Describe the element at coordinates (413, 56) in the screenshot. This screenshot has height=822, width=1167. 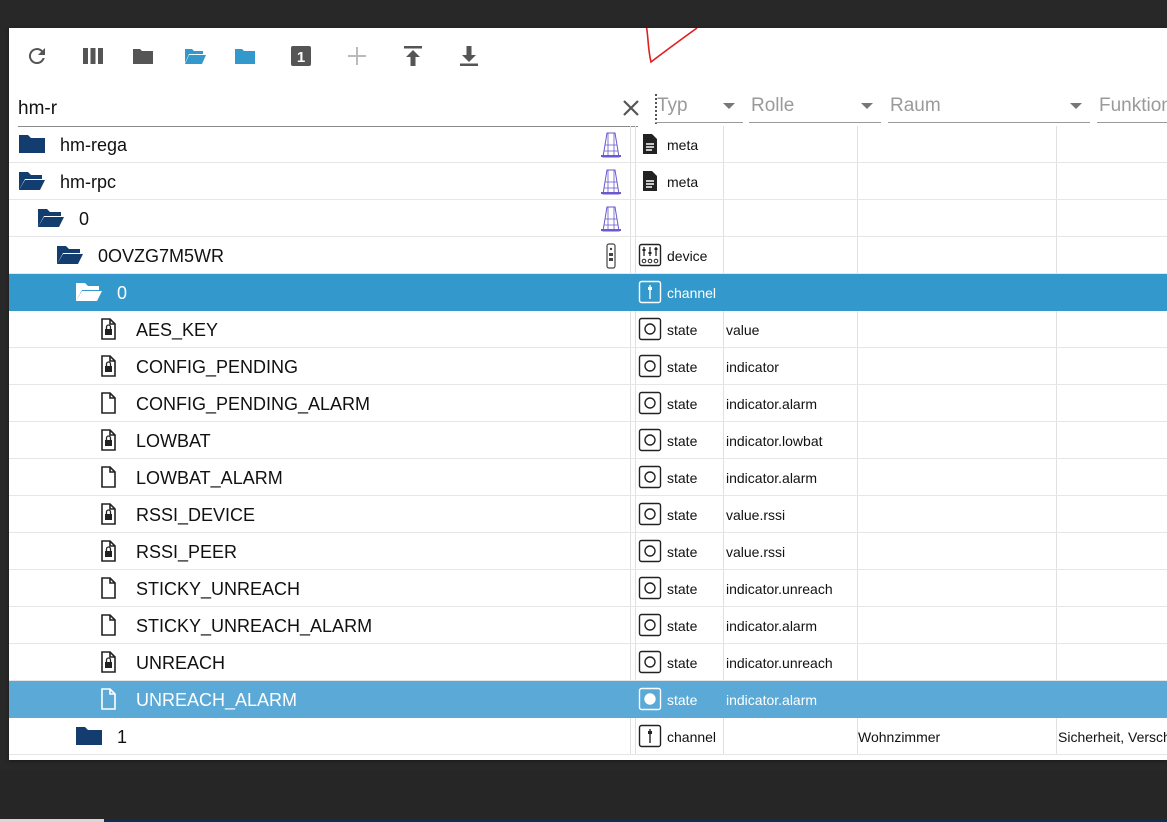
I see `upload-button` at that location.